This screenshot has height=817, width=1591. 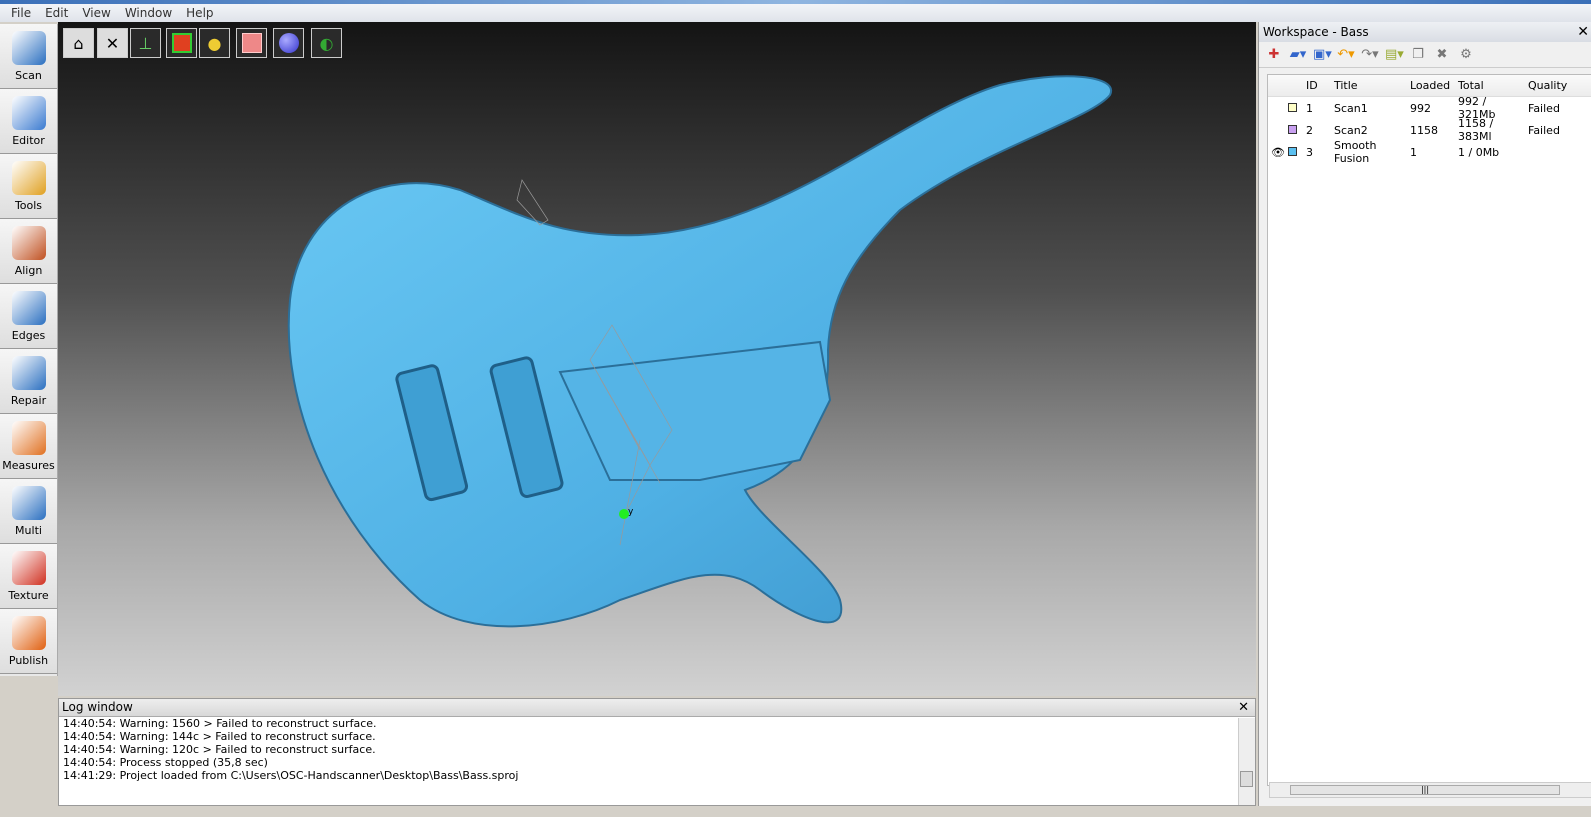 What do you see at coordinates (1425, 790) in the screenshot?
I see `hscroll-thumb: |||` at bounding box center [1425, 790].